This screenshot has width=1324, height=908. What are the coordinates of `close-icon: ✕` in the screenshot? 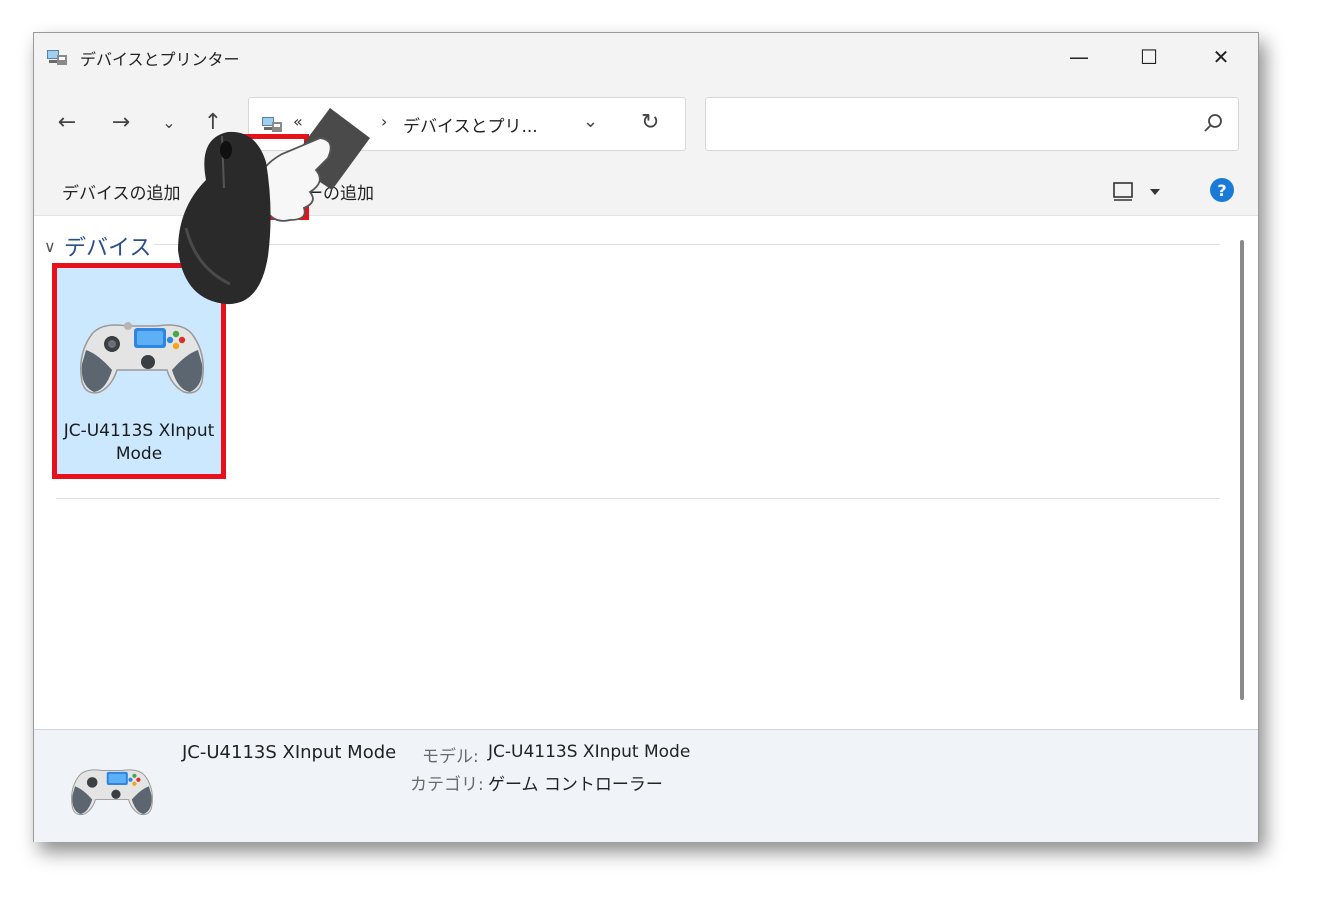 It's located at (1221, 57).